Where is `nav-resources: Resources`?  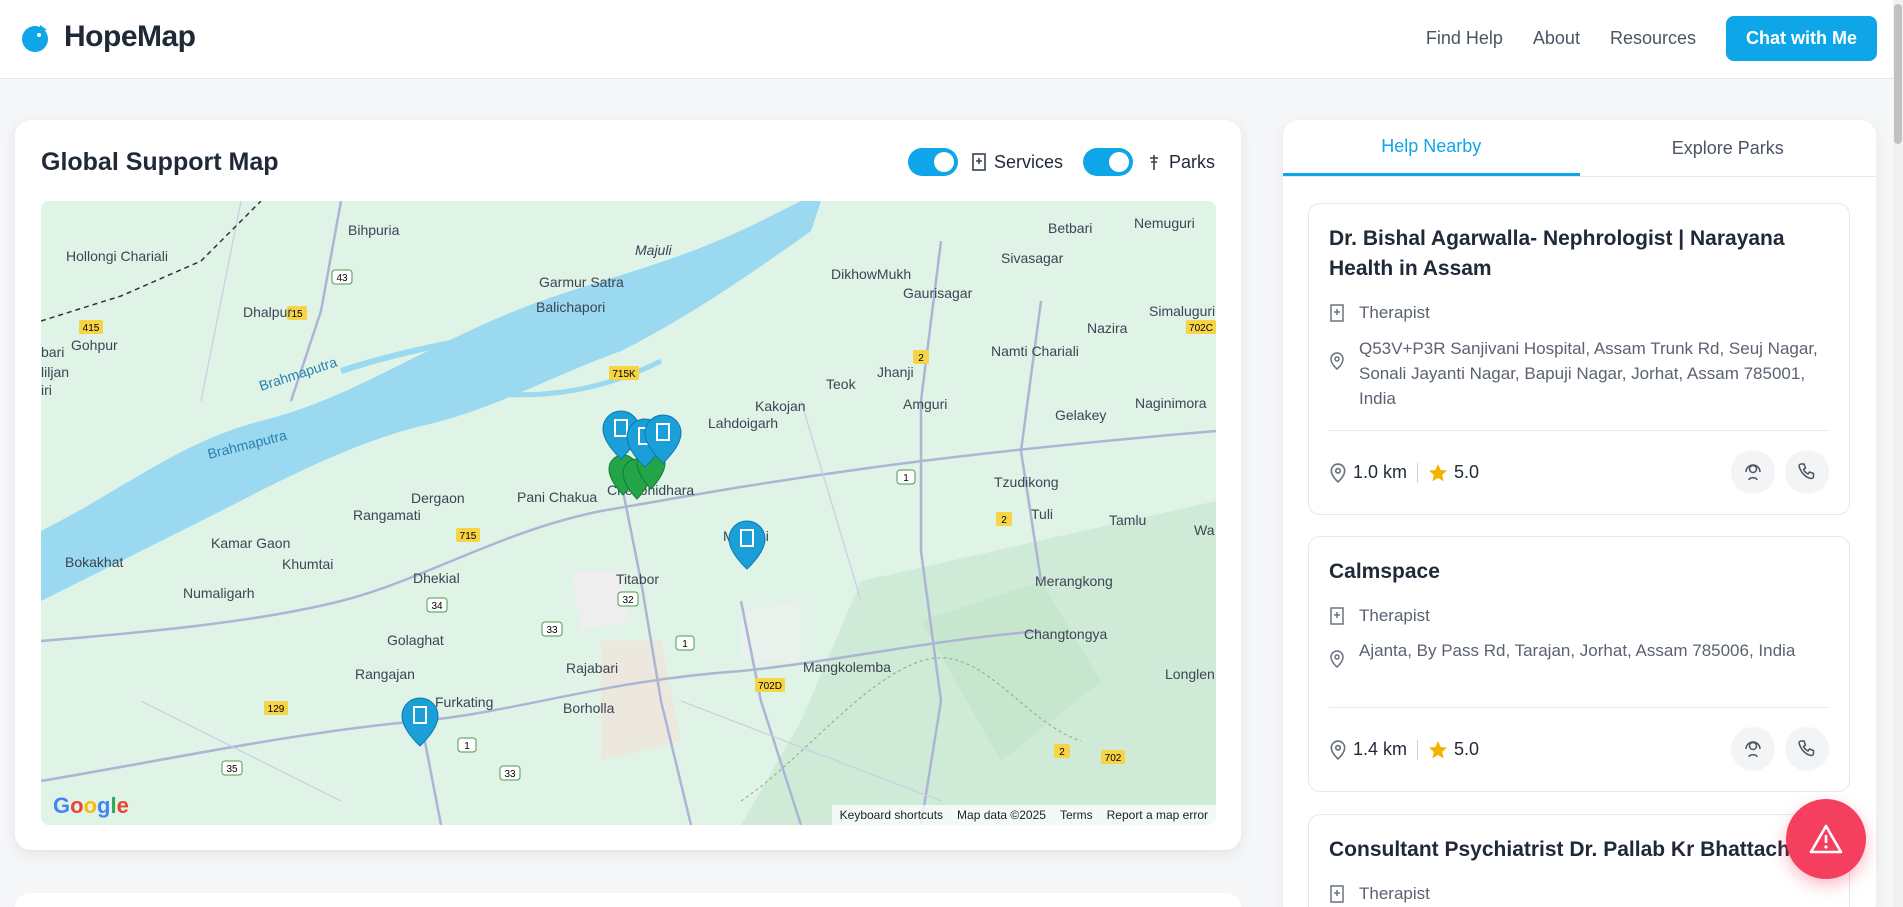 nav-resources: Resources is located at coordinates (1653, 38).